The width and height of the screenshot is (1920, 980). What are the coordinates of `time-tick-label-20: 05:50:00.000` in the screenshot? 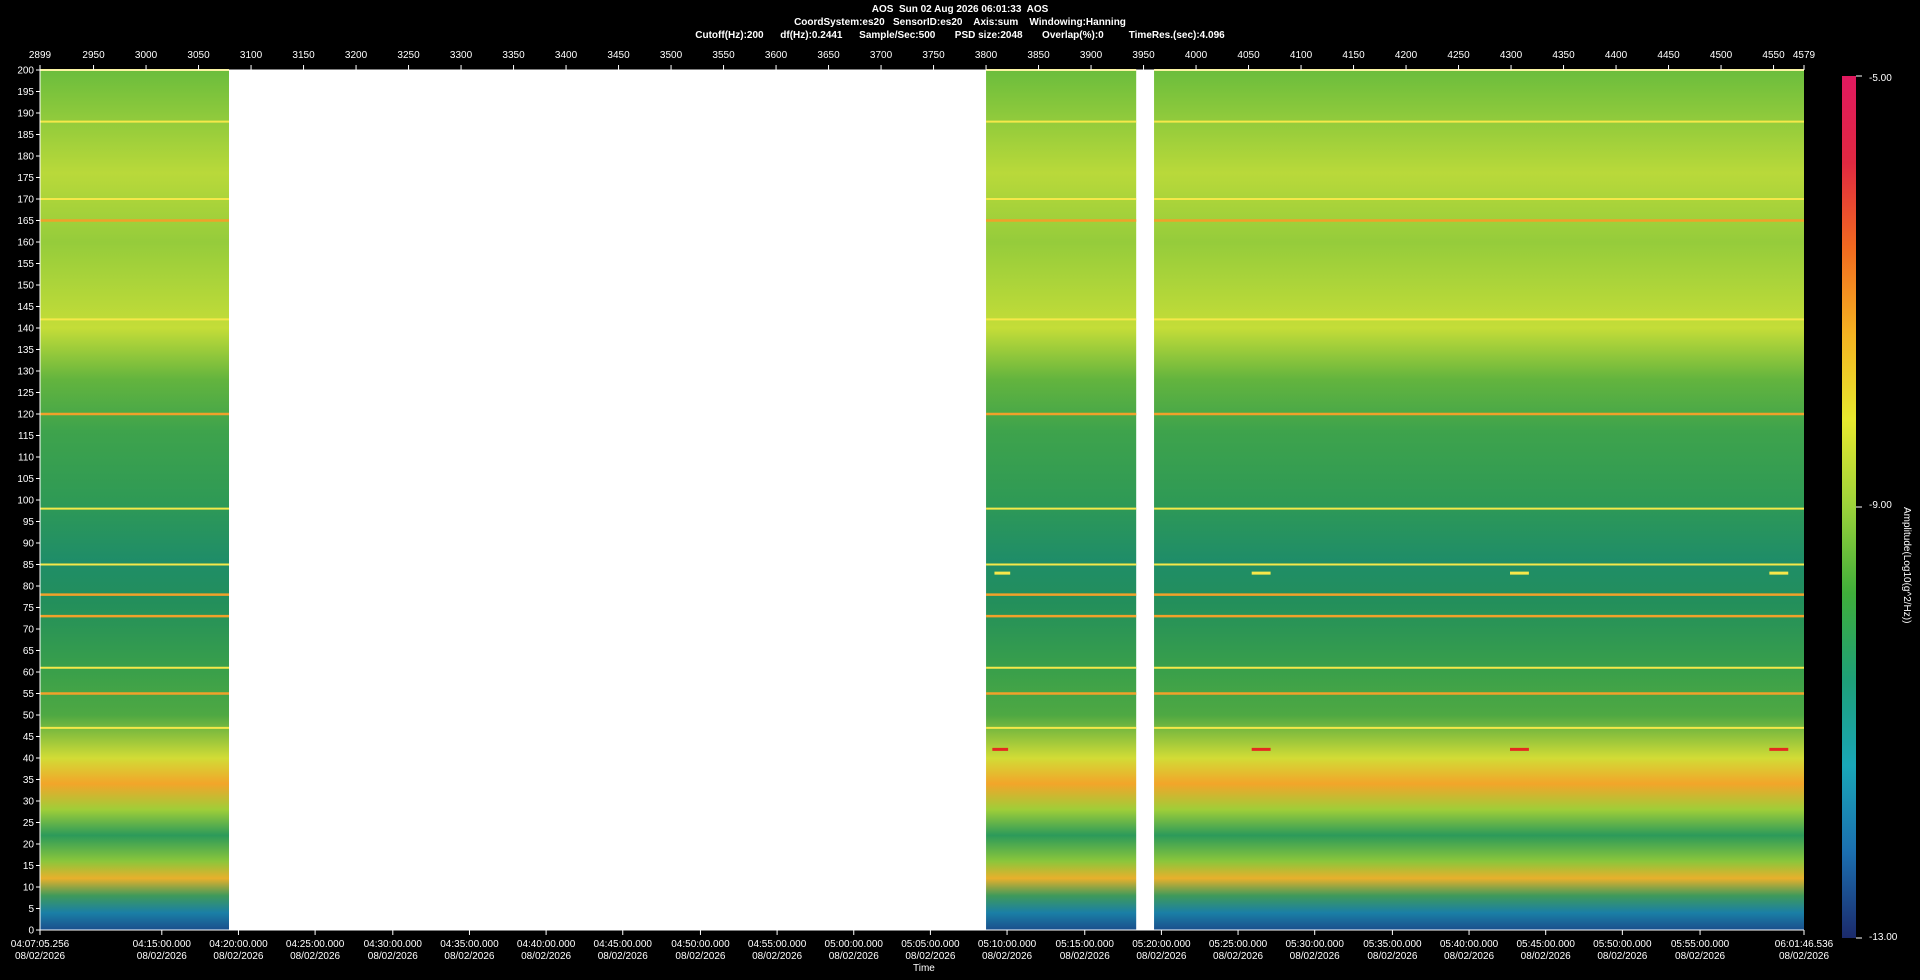 It's located at (1622, 944).